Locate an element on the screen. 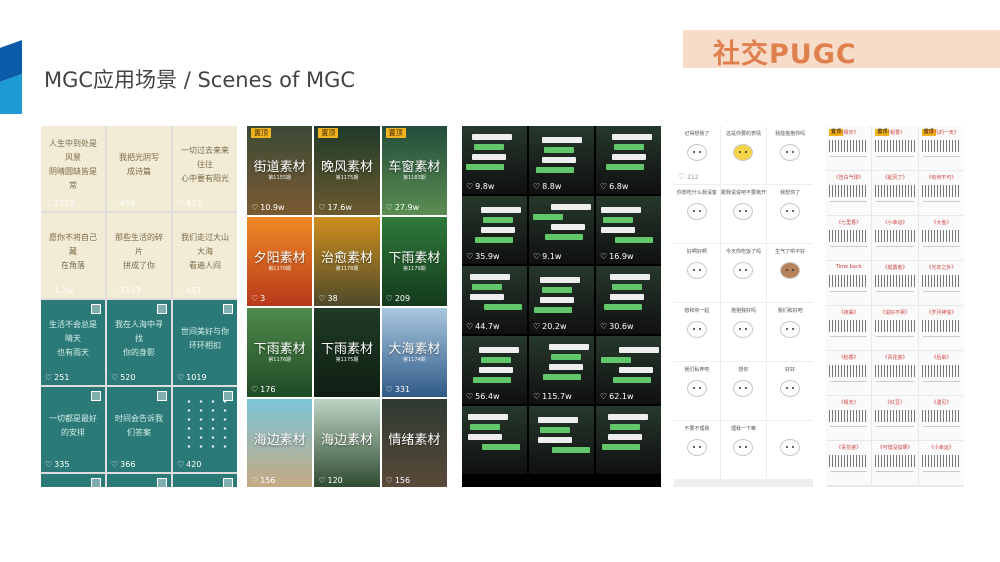 The width and height of the screenshot is (1000, 562). photo-tile: 下雨素材 第1176期 ♡ 176 is located at coordinates (280, 352).